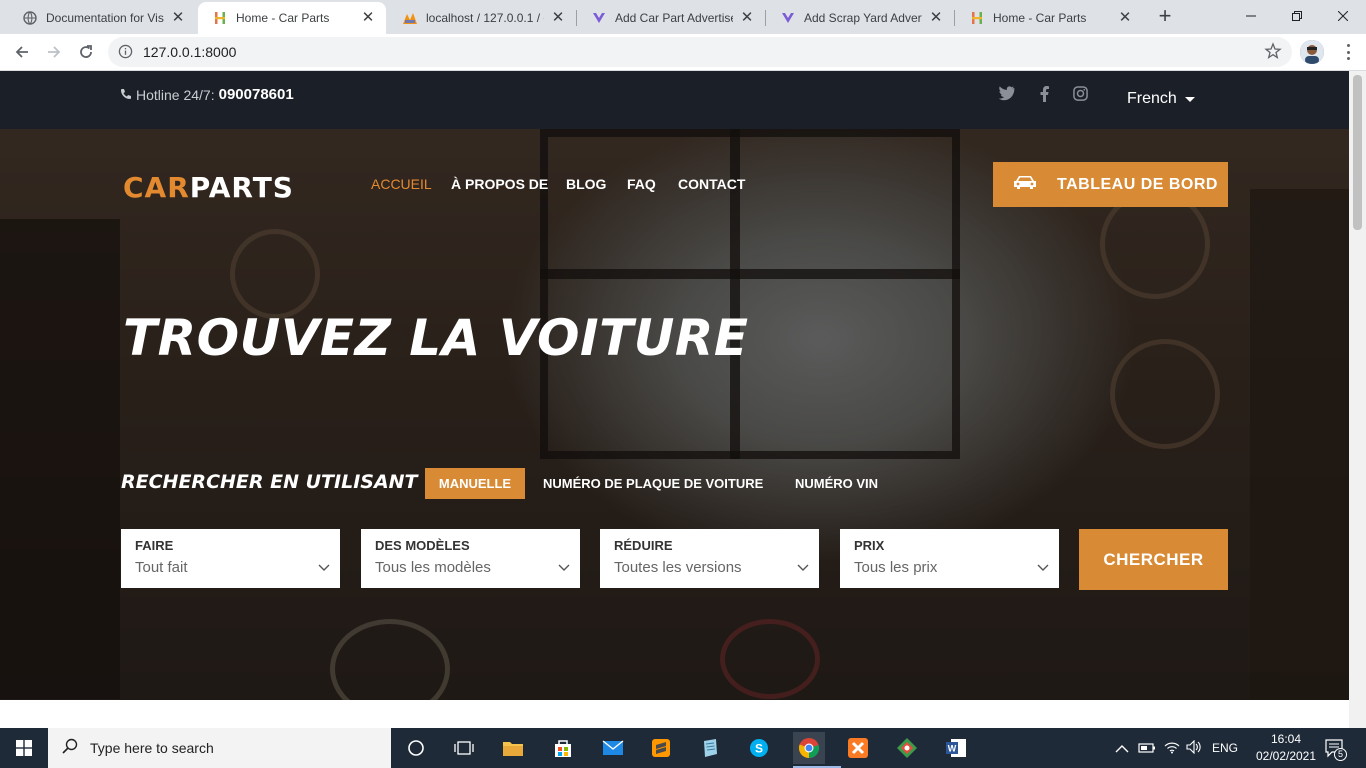 The image size is (1366, 768). Describe the element at coordinates (1152, 98) in the screenshot. I see `language-label: French` at that location.